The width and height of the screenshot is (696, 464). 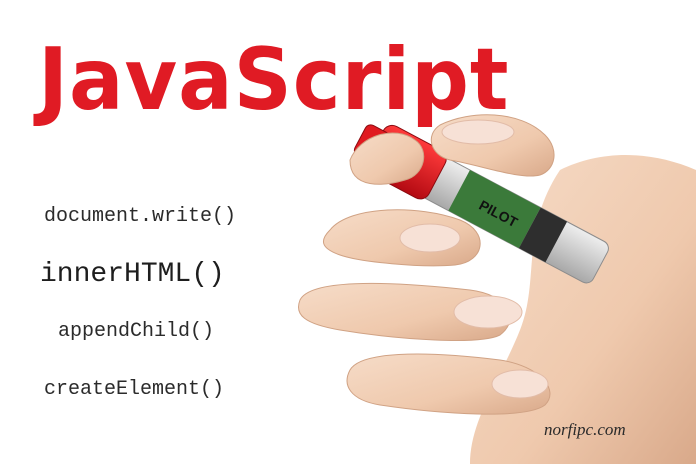 I want to click on code-item-document-write: document.write(), so click(x=140, y=216).